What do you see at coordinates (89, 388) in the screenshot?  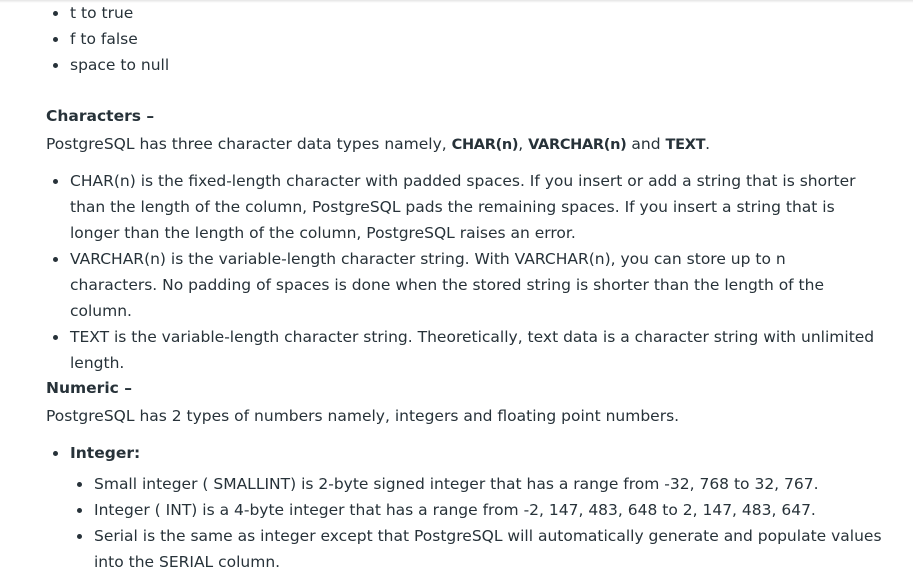 I see `numeric-heading: Numeric –` at bounding box center [89, 388].